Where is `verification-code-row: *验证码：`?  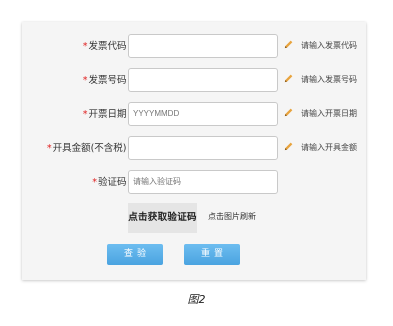 verification-code-row: *验证码： is located at coordinates (194, 182).